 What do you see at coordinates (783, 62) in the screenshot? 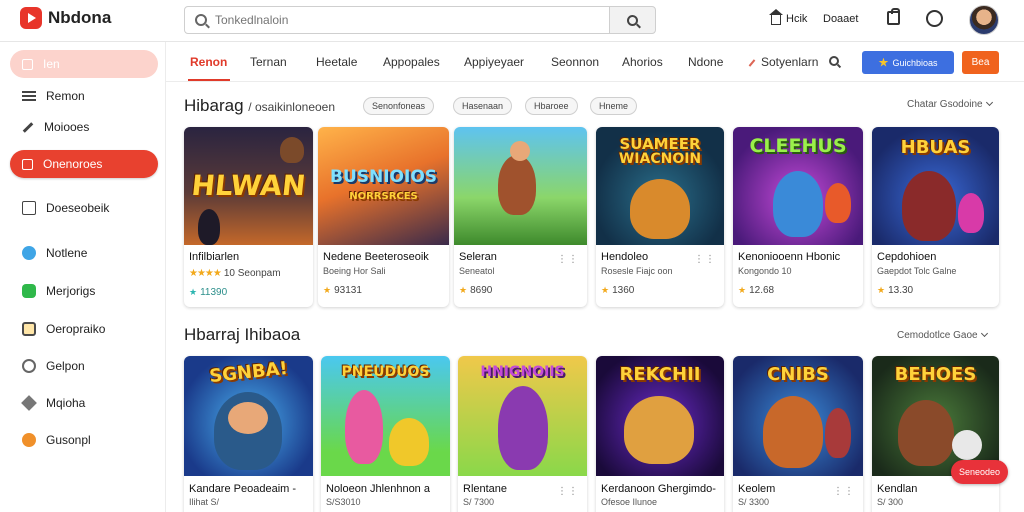
I see `tab-sotyenlarn: Sotyenlarn` at bounding box center [783, 62].